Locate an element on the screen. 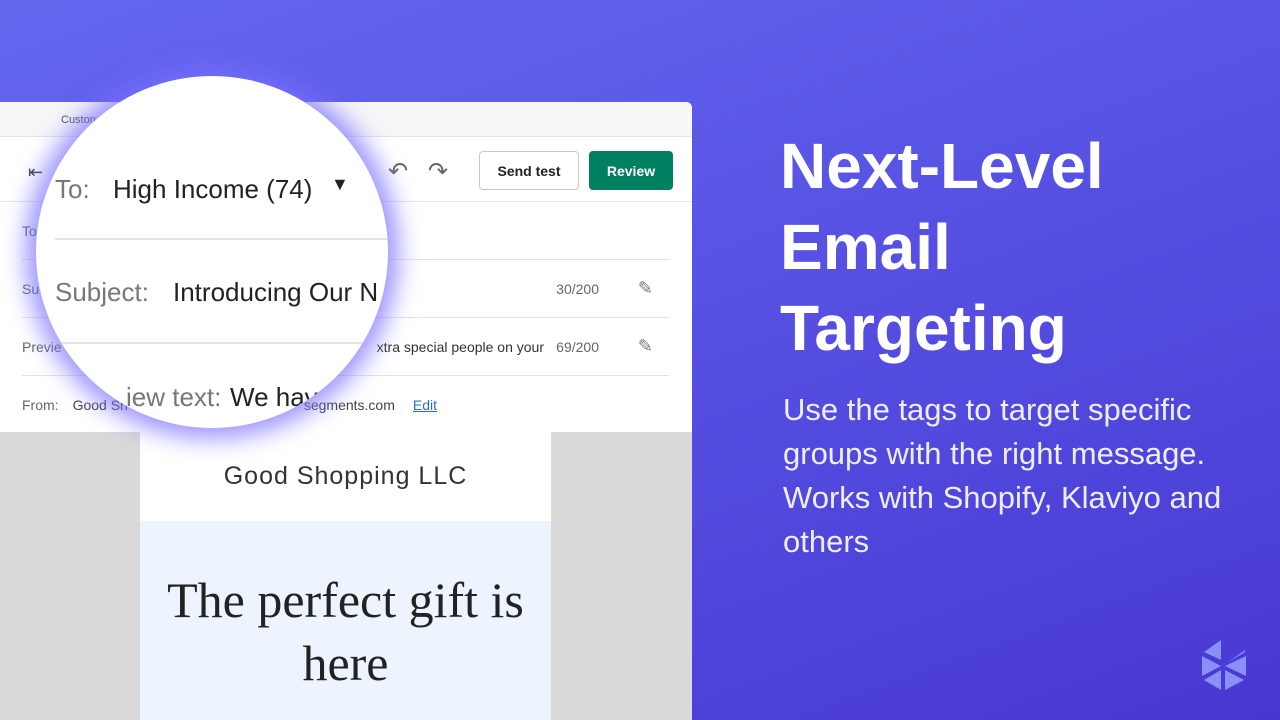  to-label: To is located at coordinates (29, 230).